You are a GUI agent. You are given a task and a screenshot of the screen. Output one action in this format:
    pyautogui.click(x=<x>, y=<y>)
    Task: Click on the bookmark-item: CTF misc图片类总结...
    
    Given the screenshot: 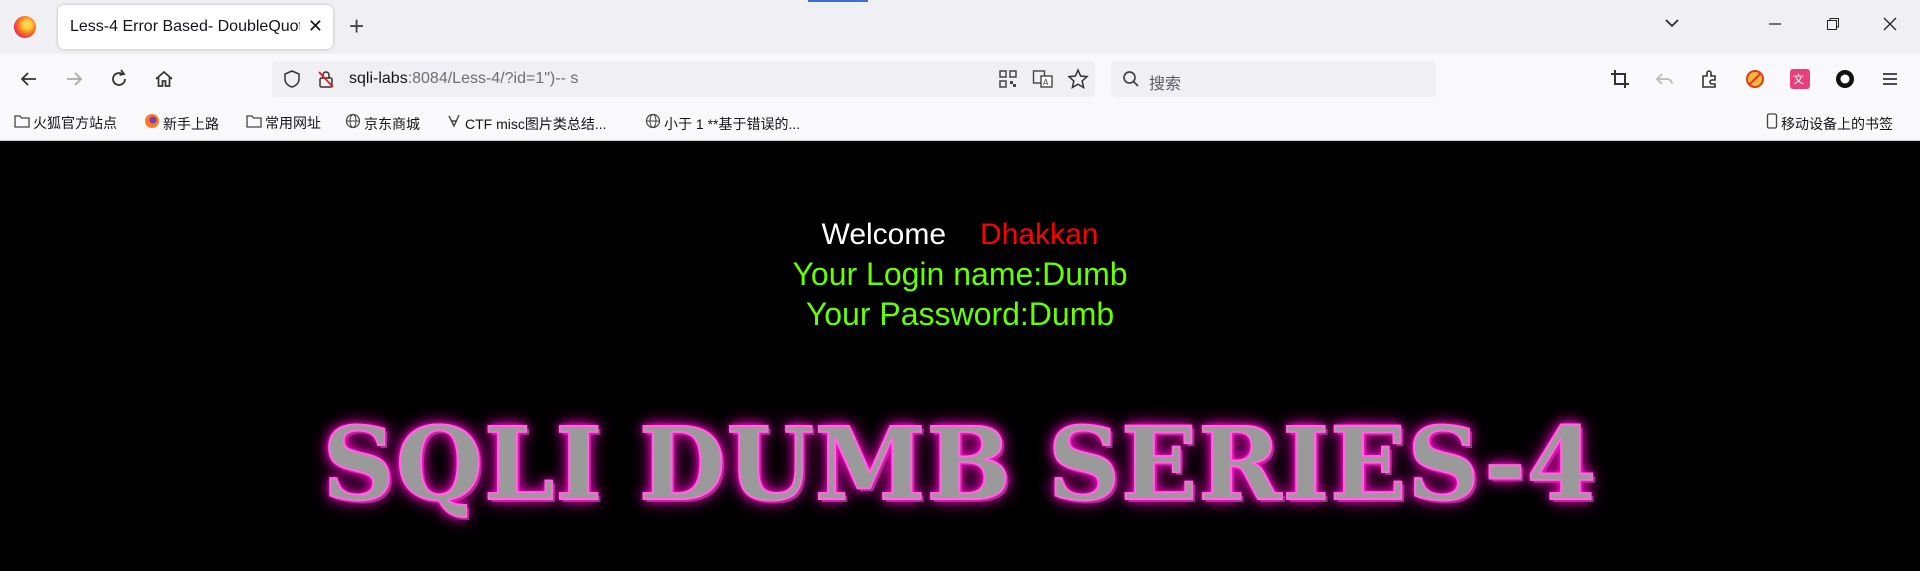 What is the action you would take?
    pyautogui.click(x=526, y=123)
    